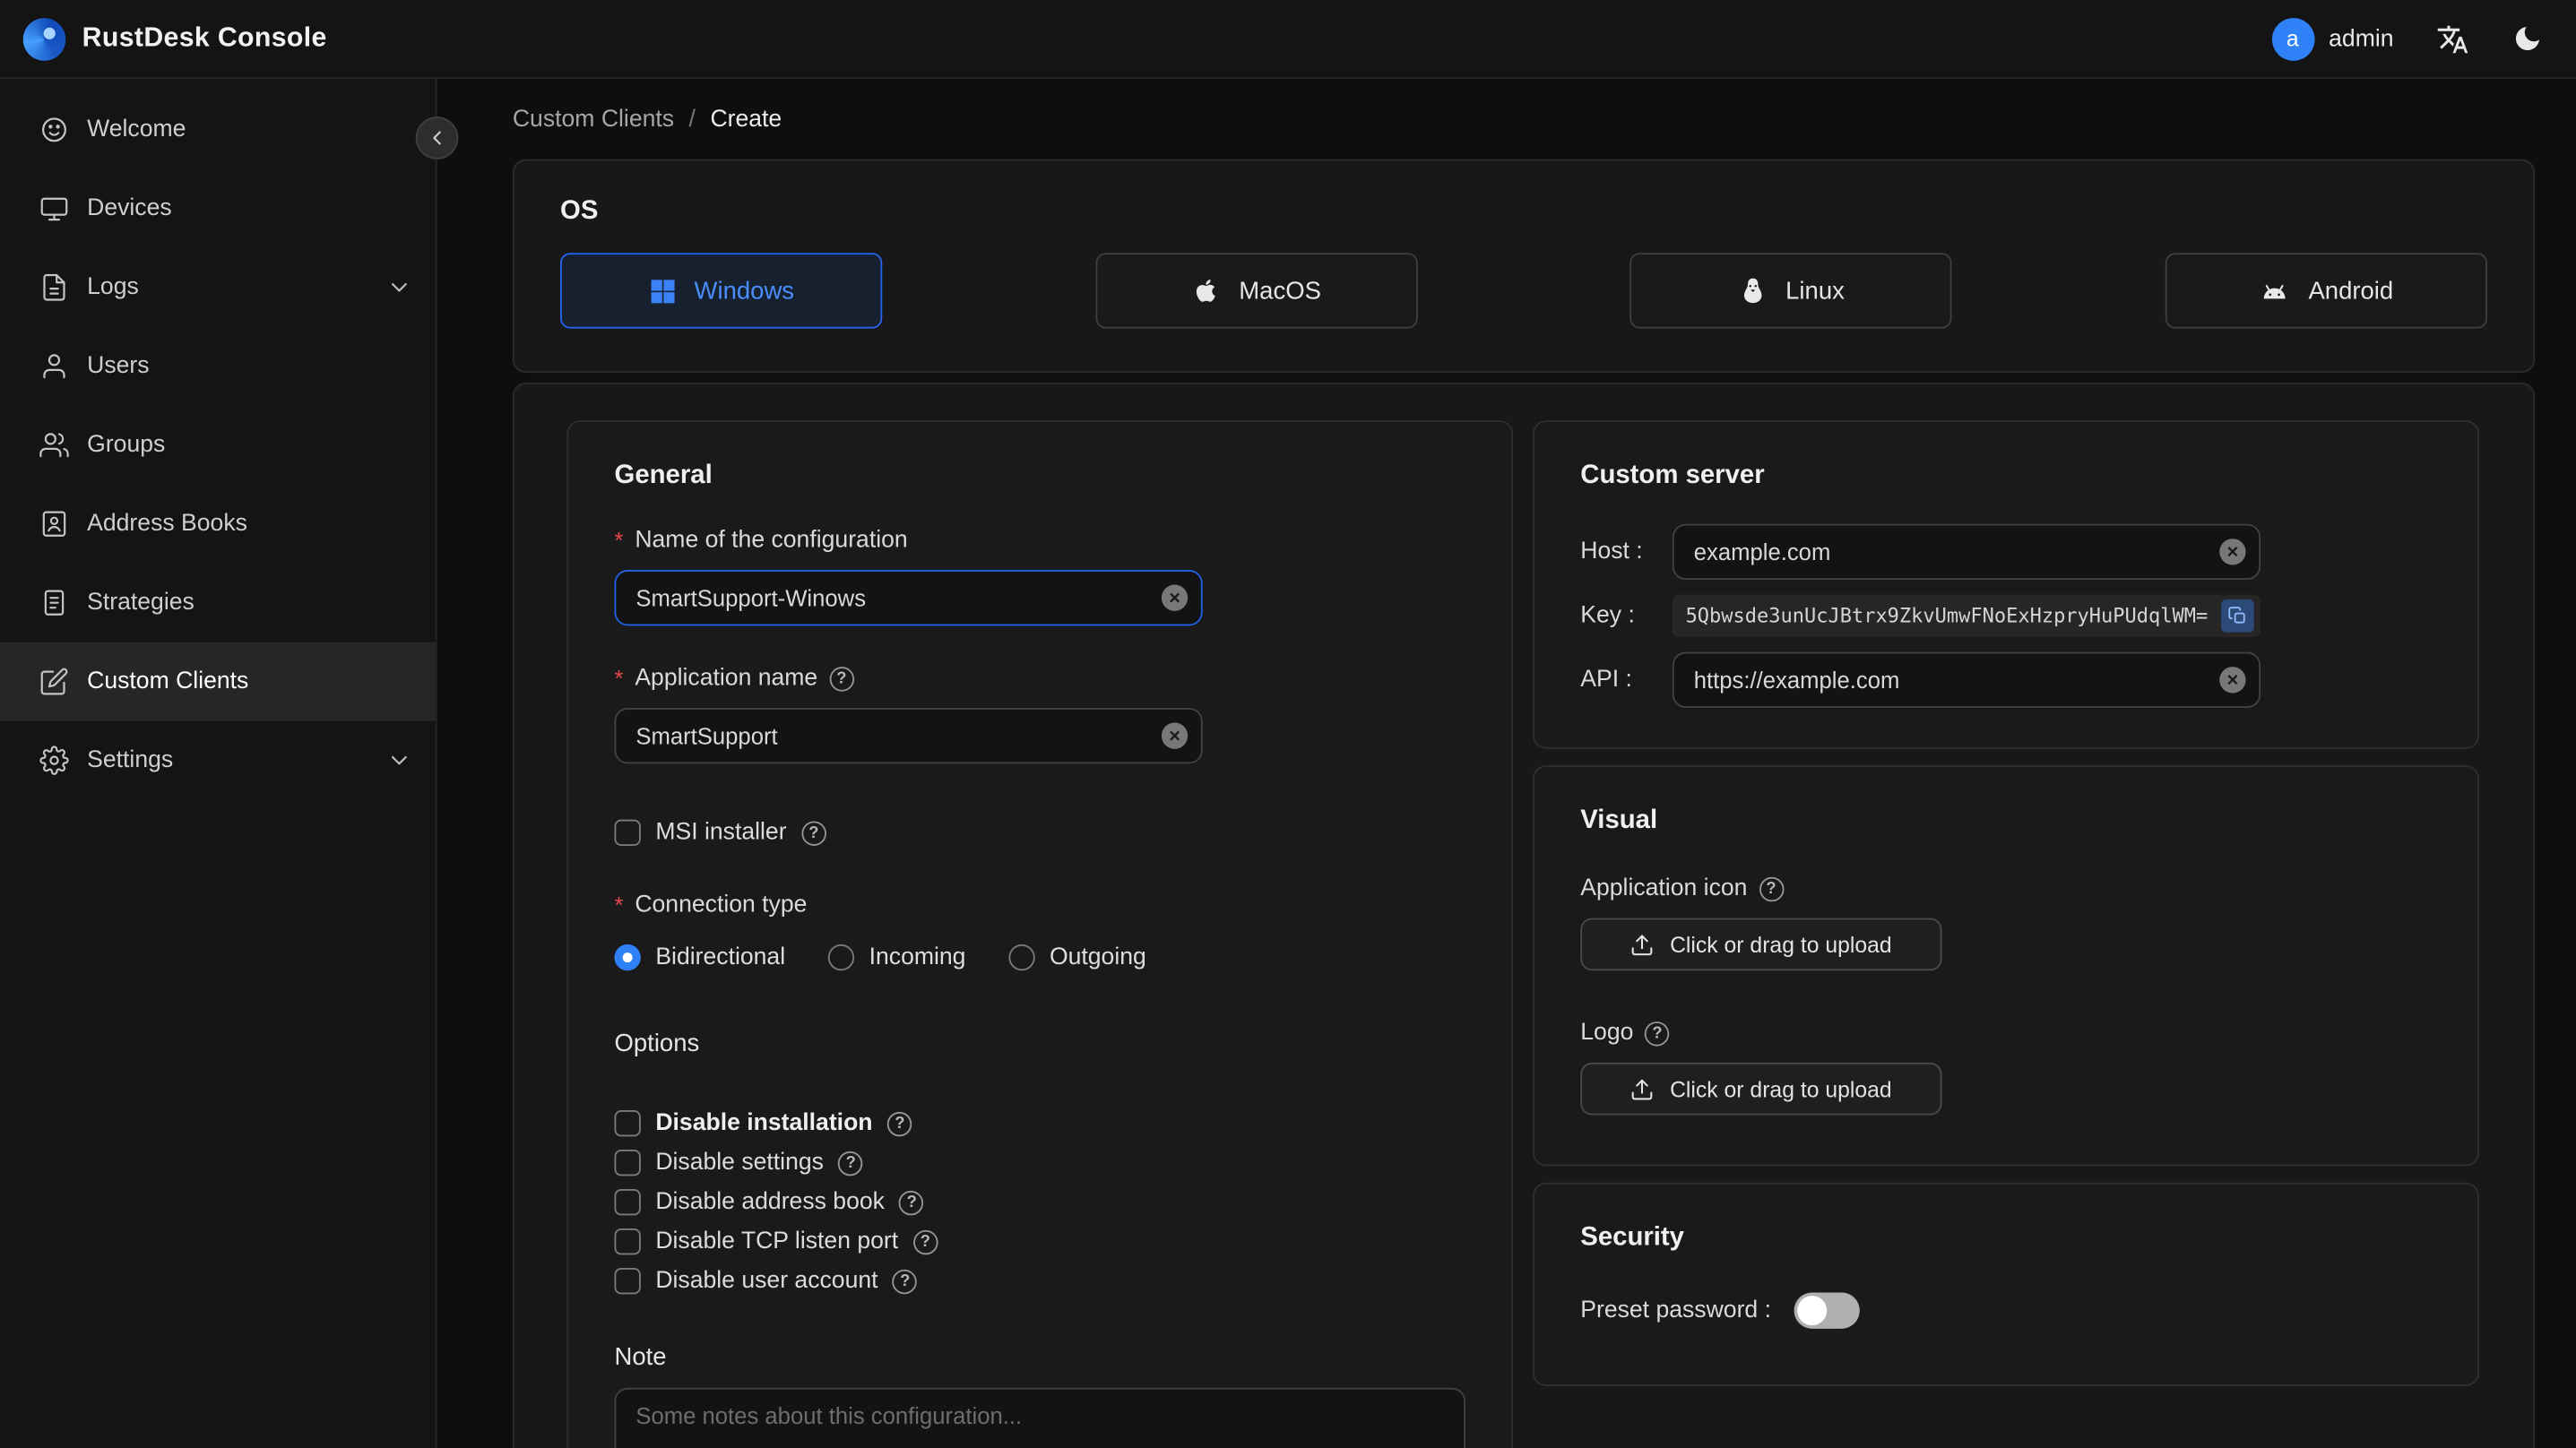 The image size is (2576, 1448). What do you see at coordinates (54, 761) in the screenshot?
I see `settings-gear-icon` at bounding box center [54, 761].